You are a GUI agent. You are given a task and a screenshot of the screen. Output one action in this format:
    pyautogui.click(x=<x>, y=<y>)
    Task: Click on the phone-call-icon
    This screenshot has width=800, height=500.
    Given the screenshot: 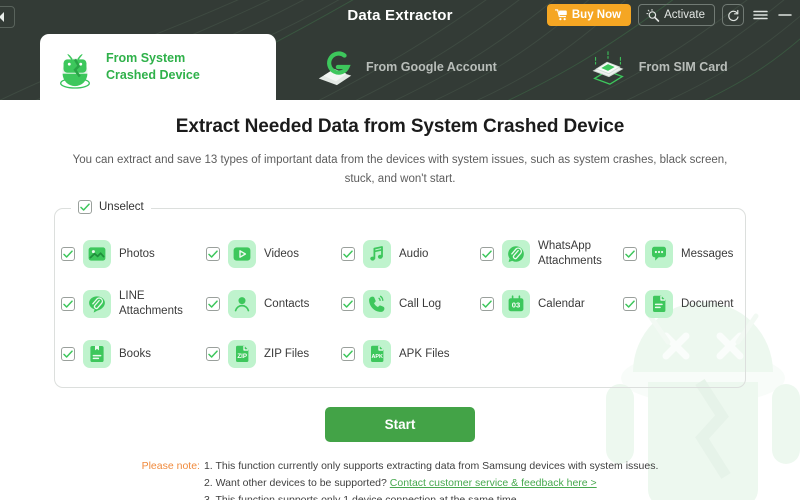 What is the action you would take?
    pyautogui.click(x=377, y=304)
    